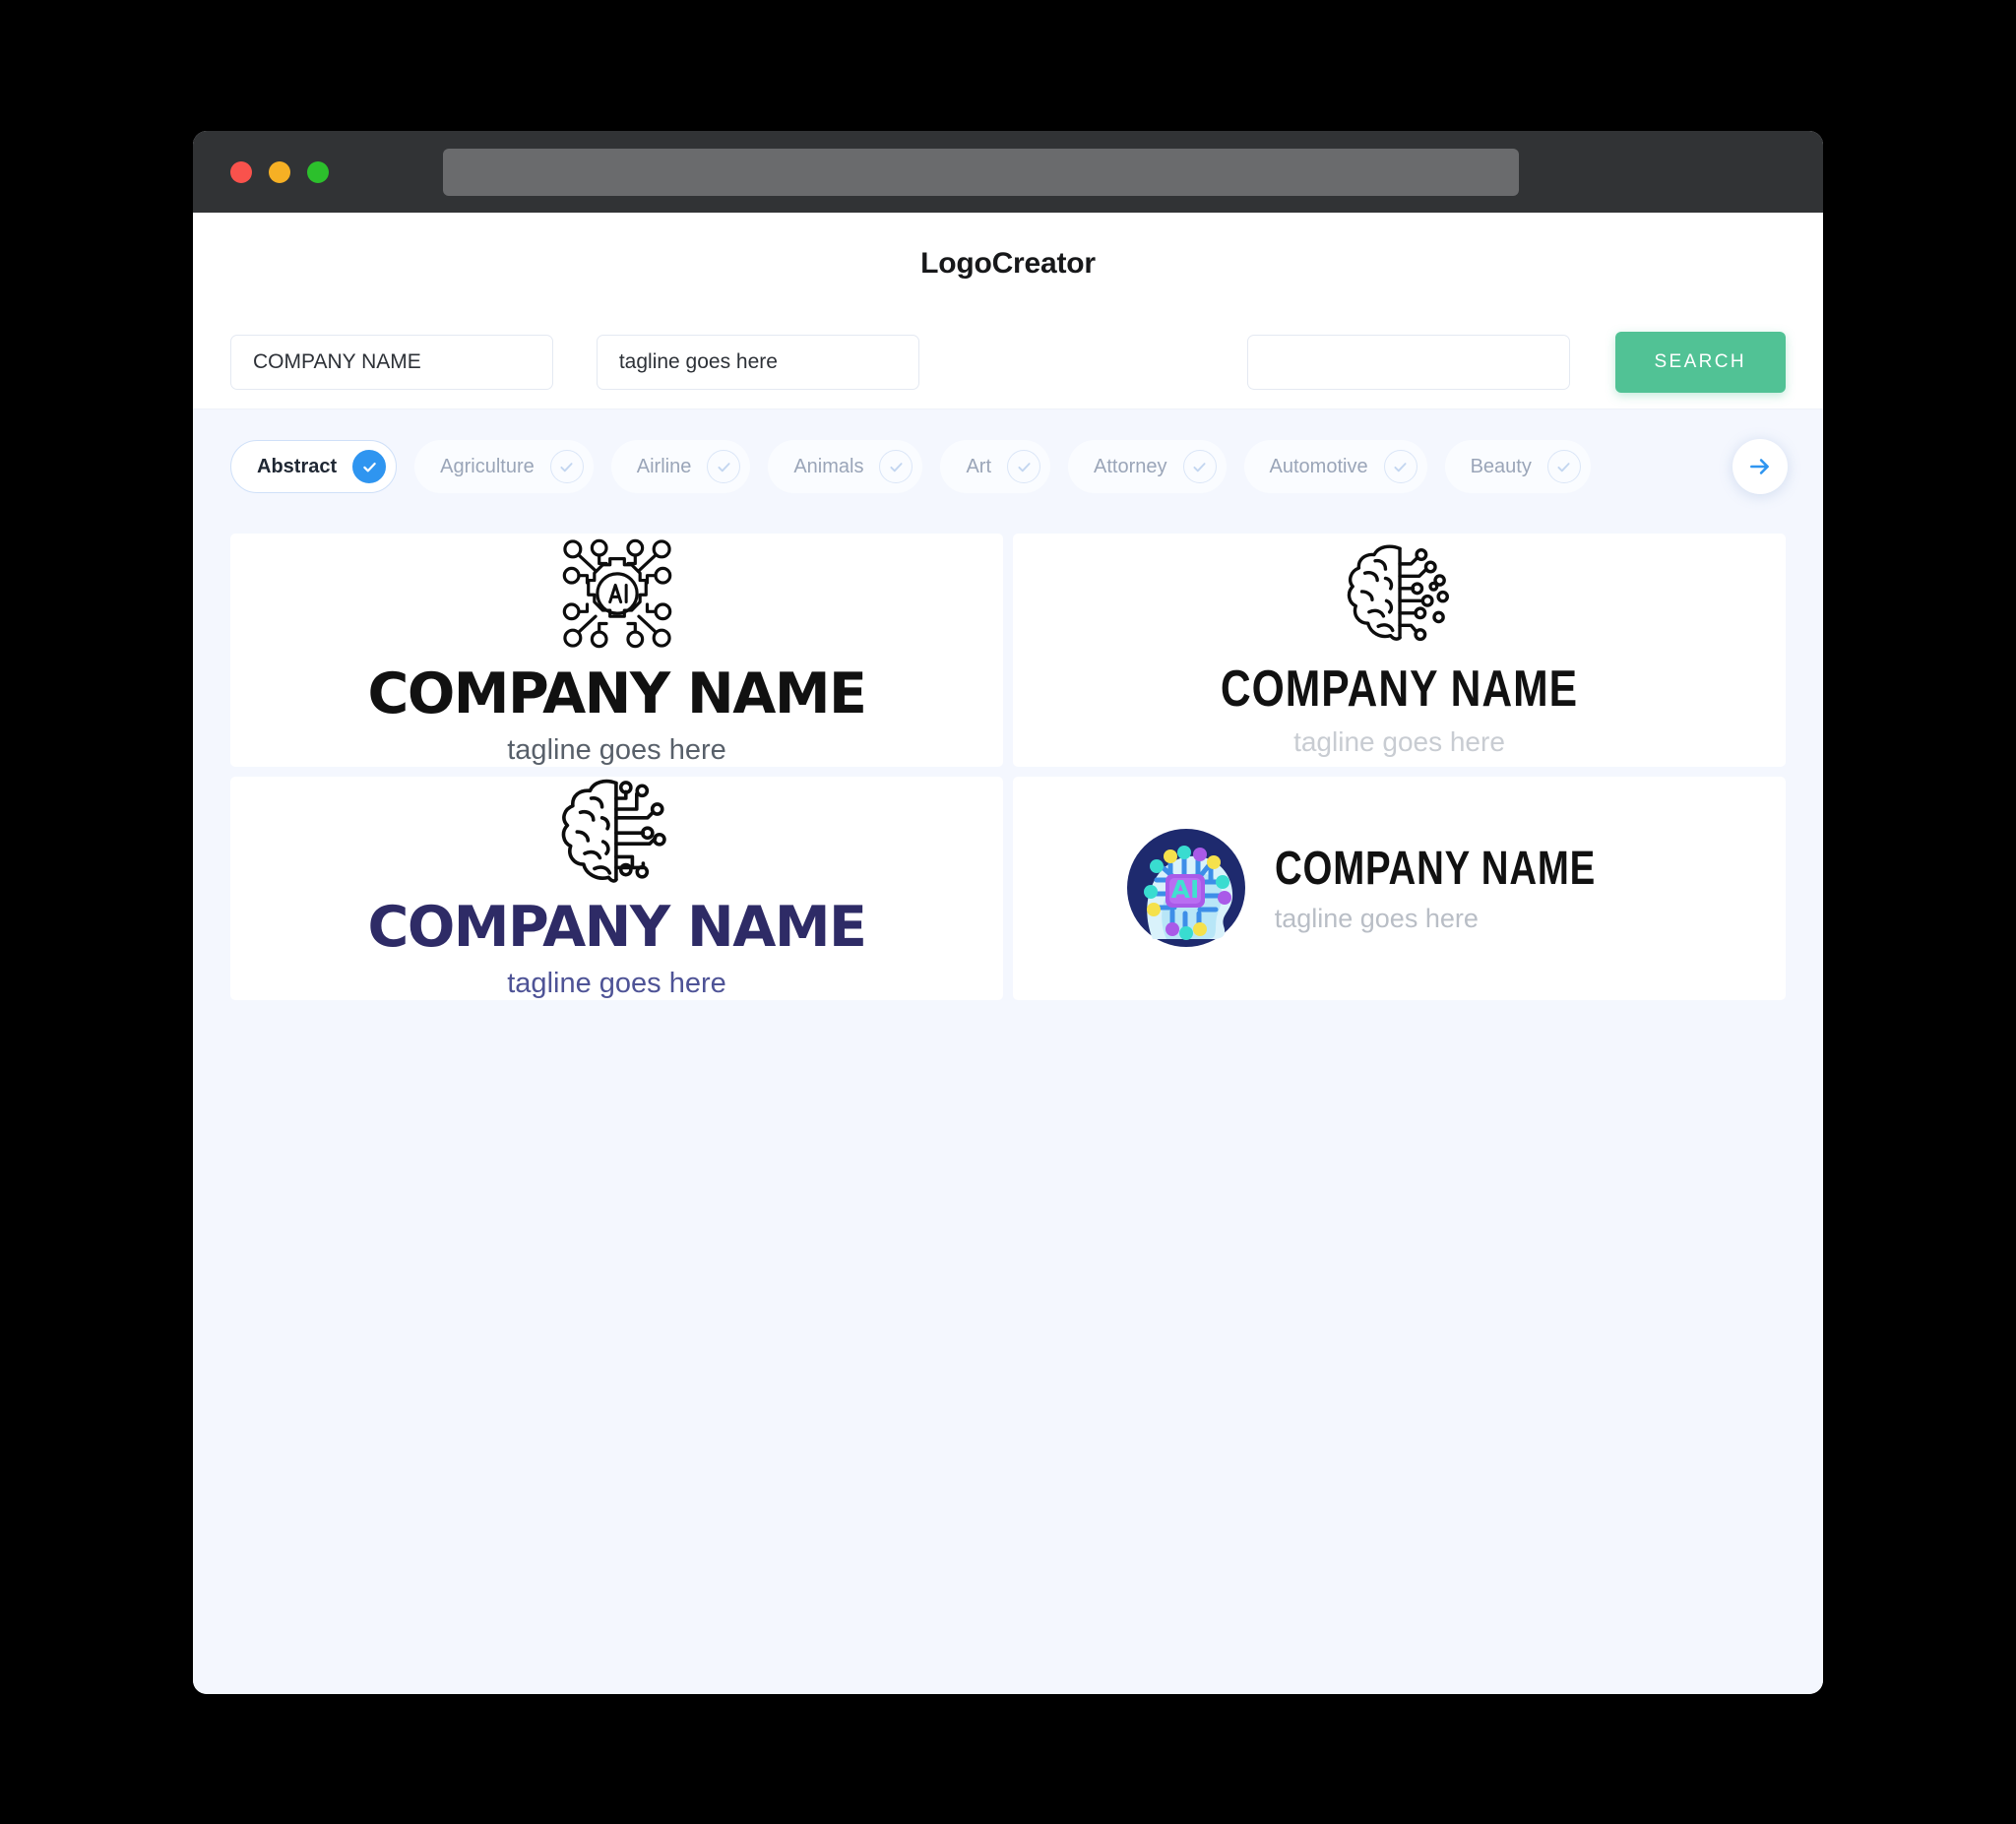 The width and height of the screenshot is (2016, 1824). I want to click on browser-titlebar, so click(1008, 172).